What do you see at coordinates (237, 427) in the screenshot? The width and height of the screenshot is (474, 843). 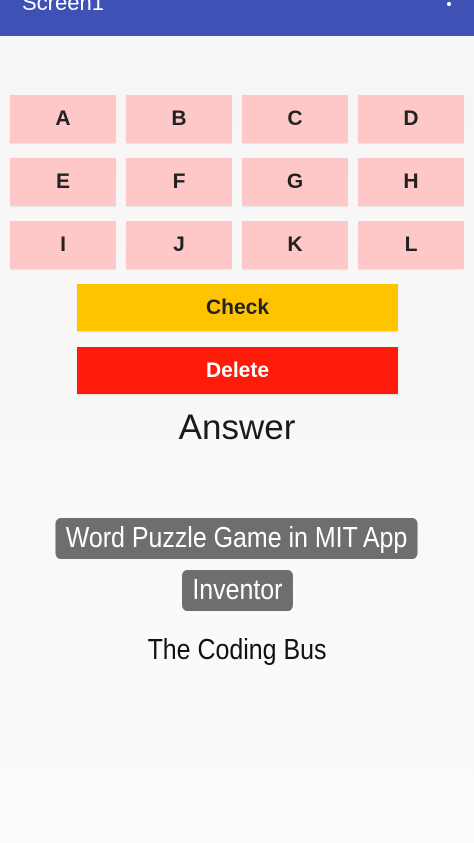 I see `answer-label: Answer` at bounding box center [237, 427].